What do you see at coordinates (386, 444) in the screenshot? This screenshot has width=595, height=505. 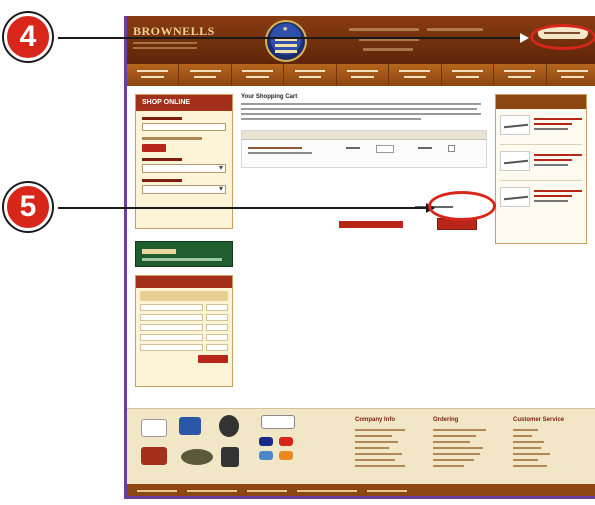 I see `footer-company-info: Company Info` at bounding box center [386, 444].